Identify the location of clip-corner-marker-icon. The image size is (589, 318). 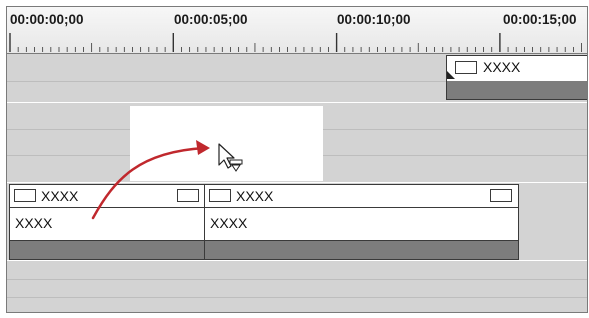
(451, 75).